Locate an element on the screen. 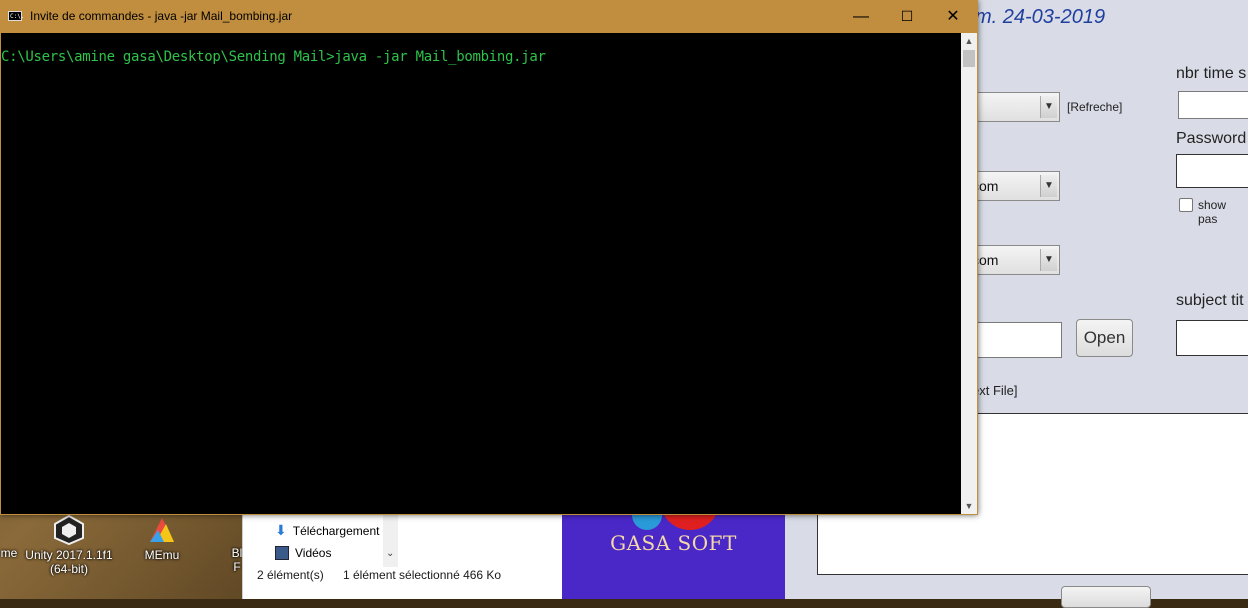  show-password-checkbox is located at coordinates (1186, 205).